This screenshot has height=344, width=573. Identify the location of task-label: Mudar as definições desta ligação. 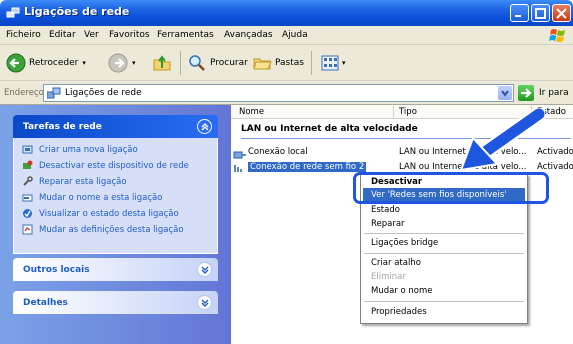
(111, 229).